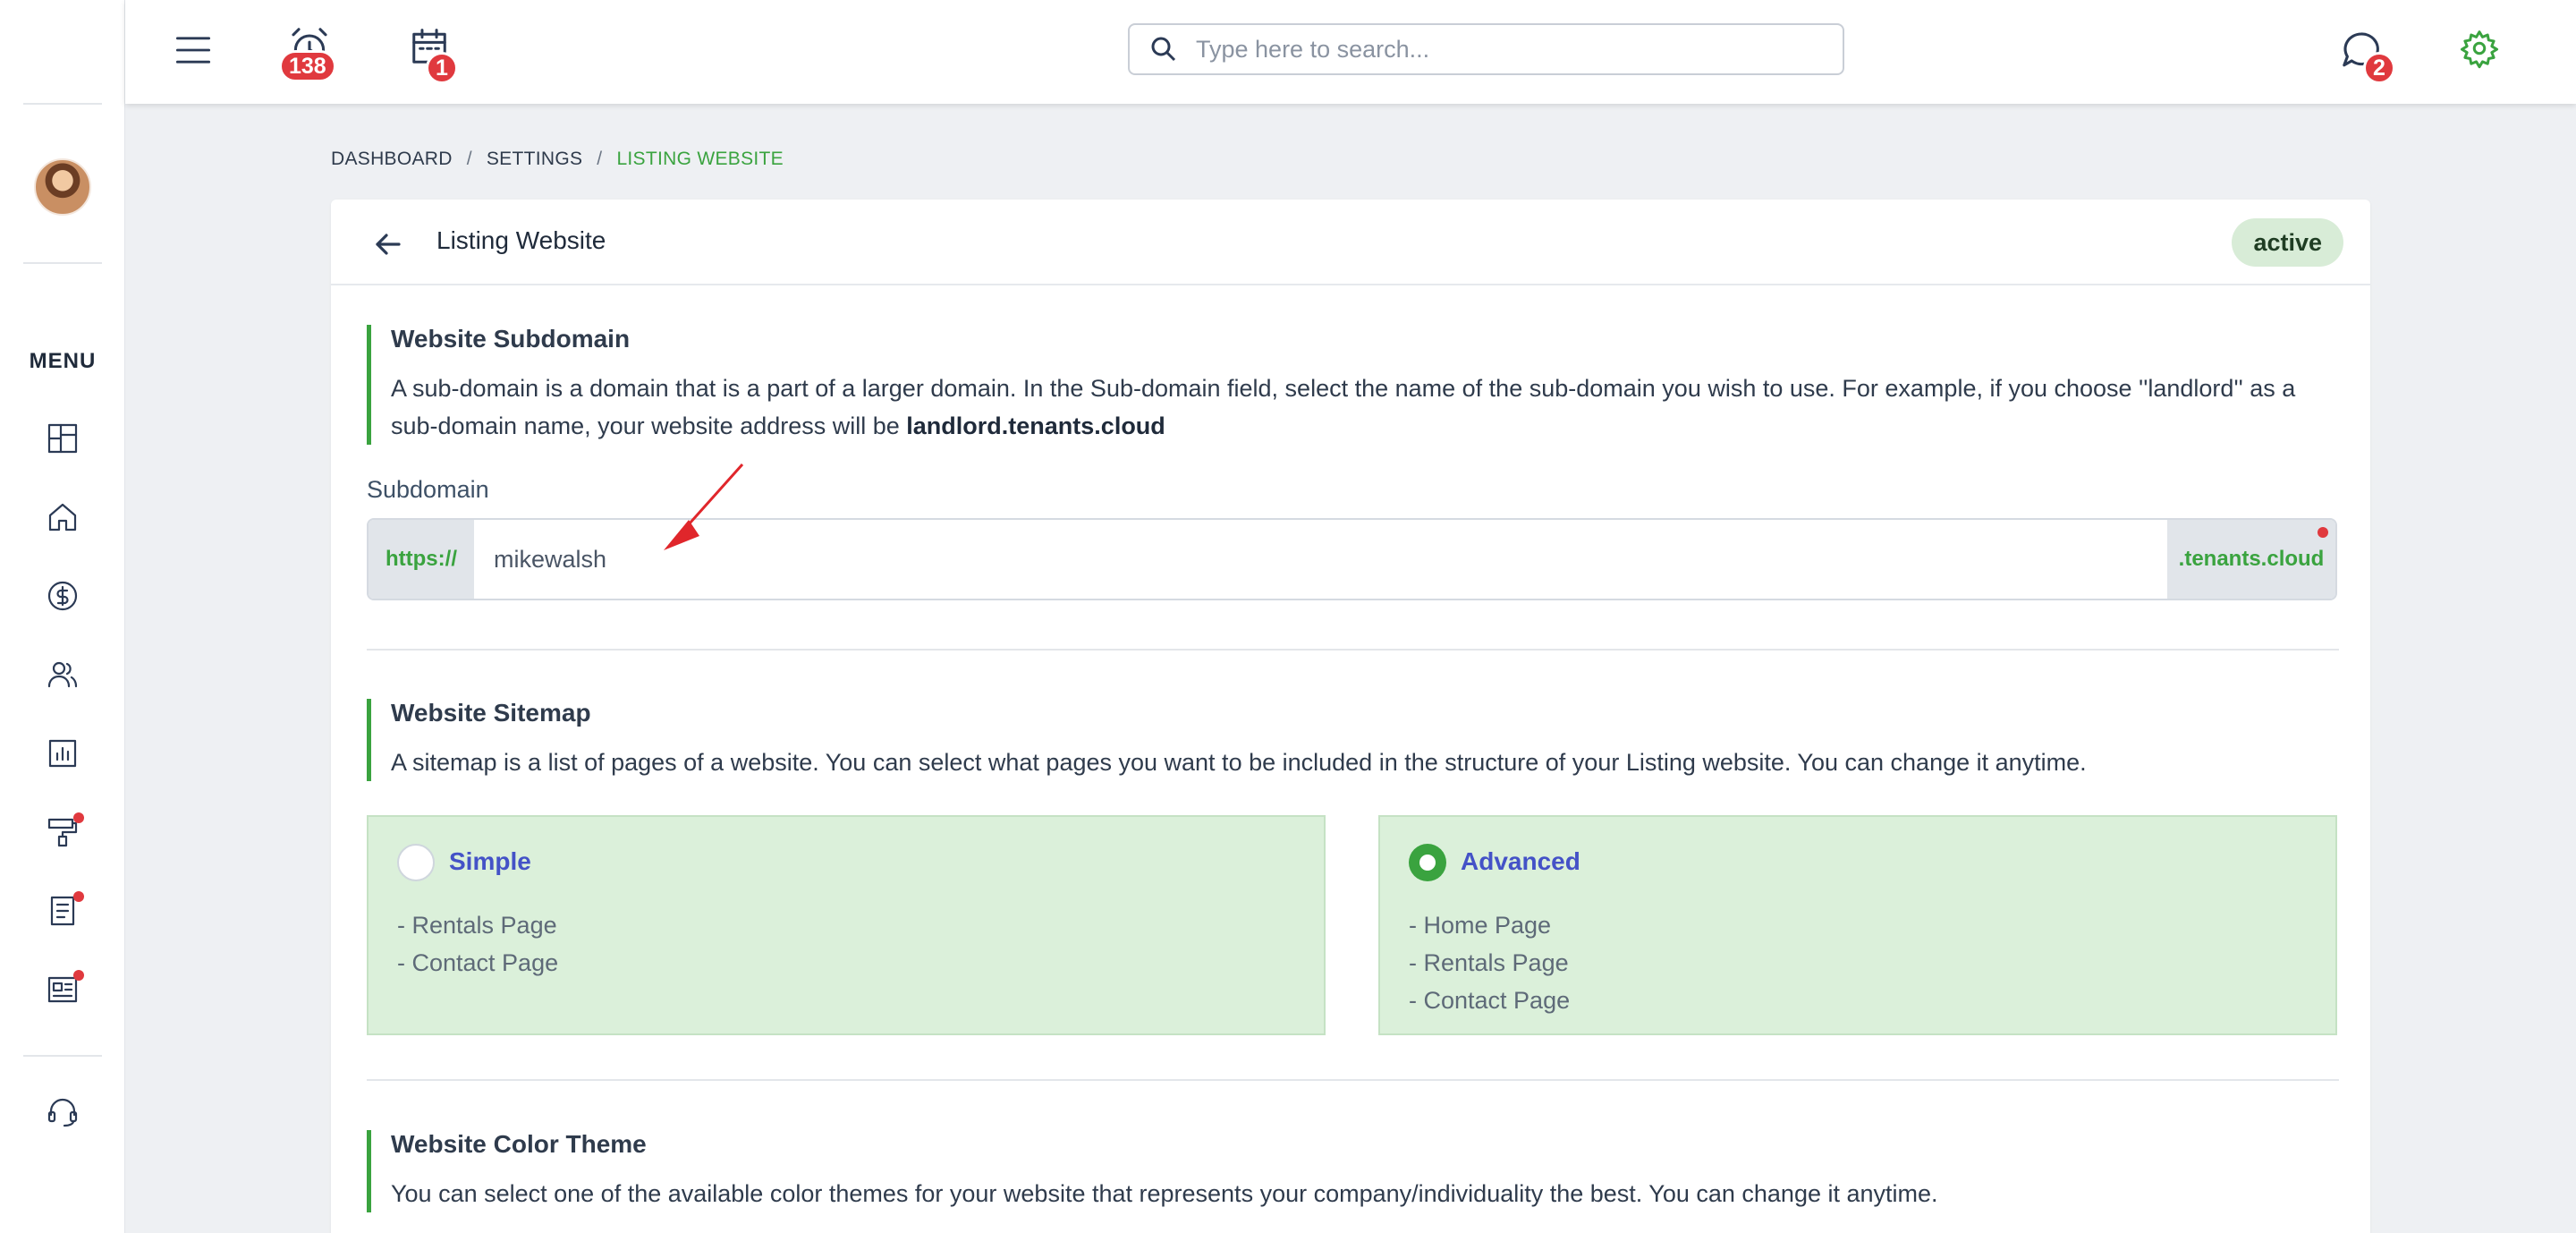 This screenshot has height=1233, width=2576. I want to click on search-icon, so click(1163, 49).